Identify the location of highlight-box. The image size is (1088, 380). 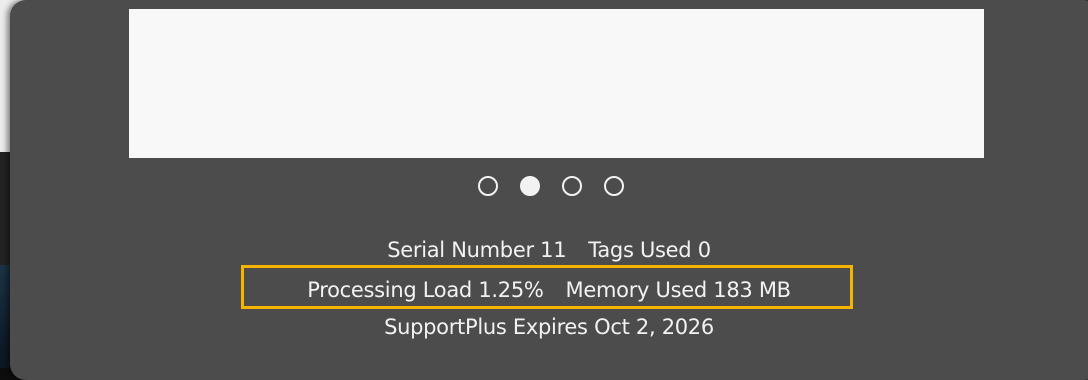
(547, 287).